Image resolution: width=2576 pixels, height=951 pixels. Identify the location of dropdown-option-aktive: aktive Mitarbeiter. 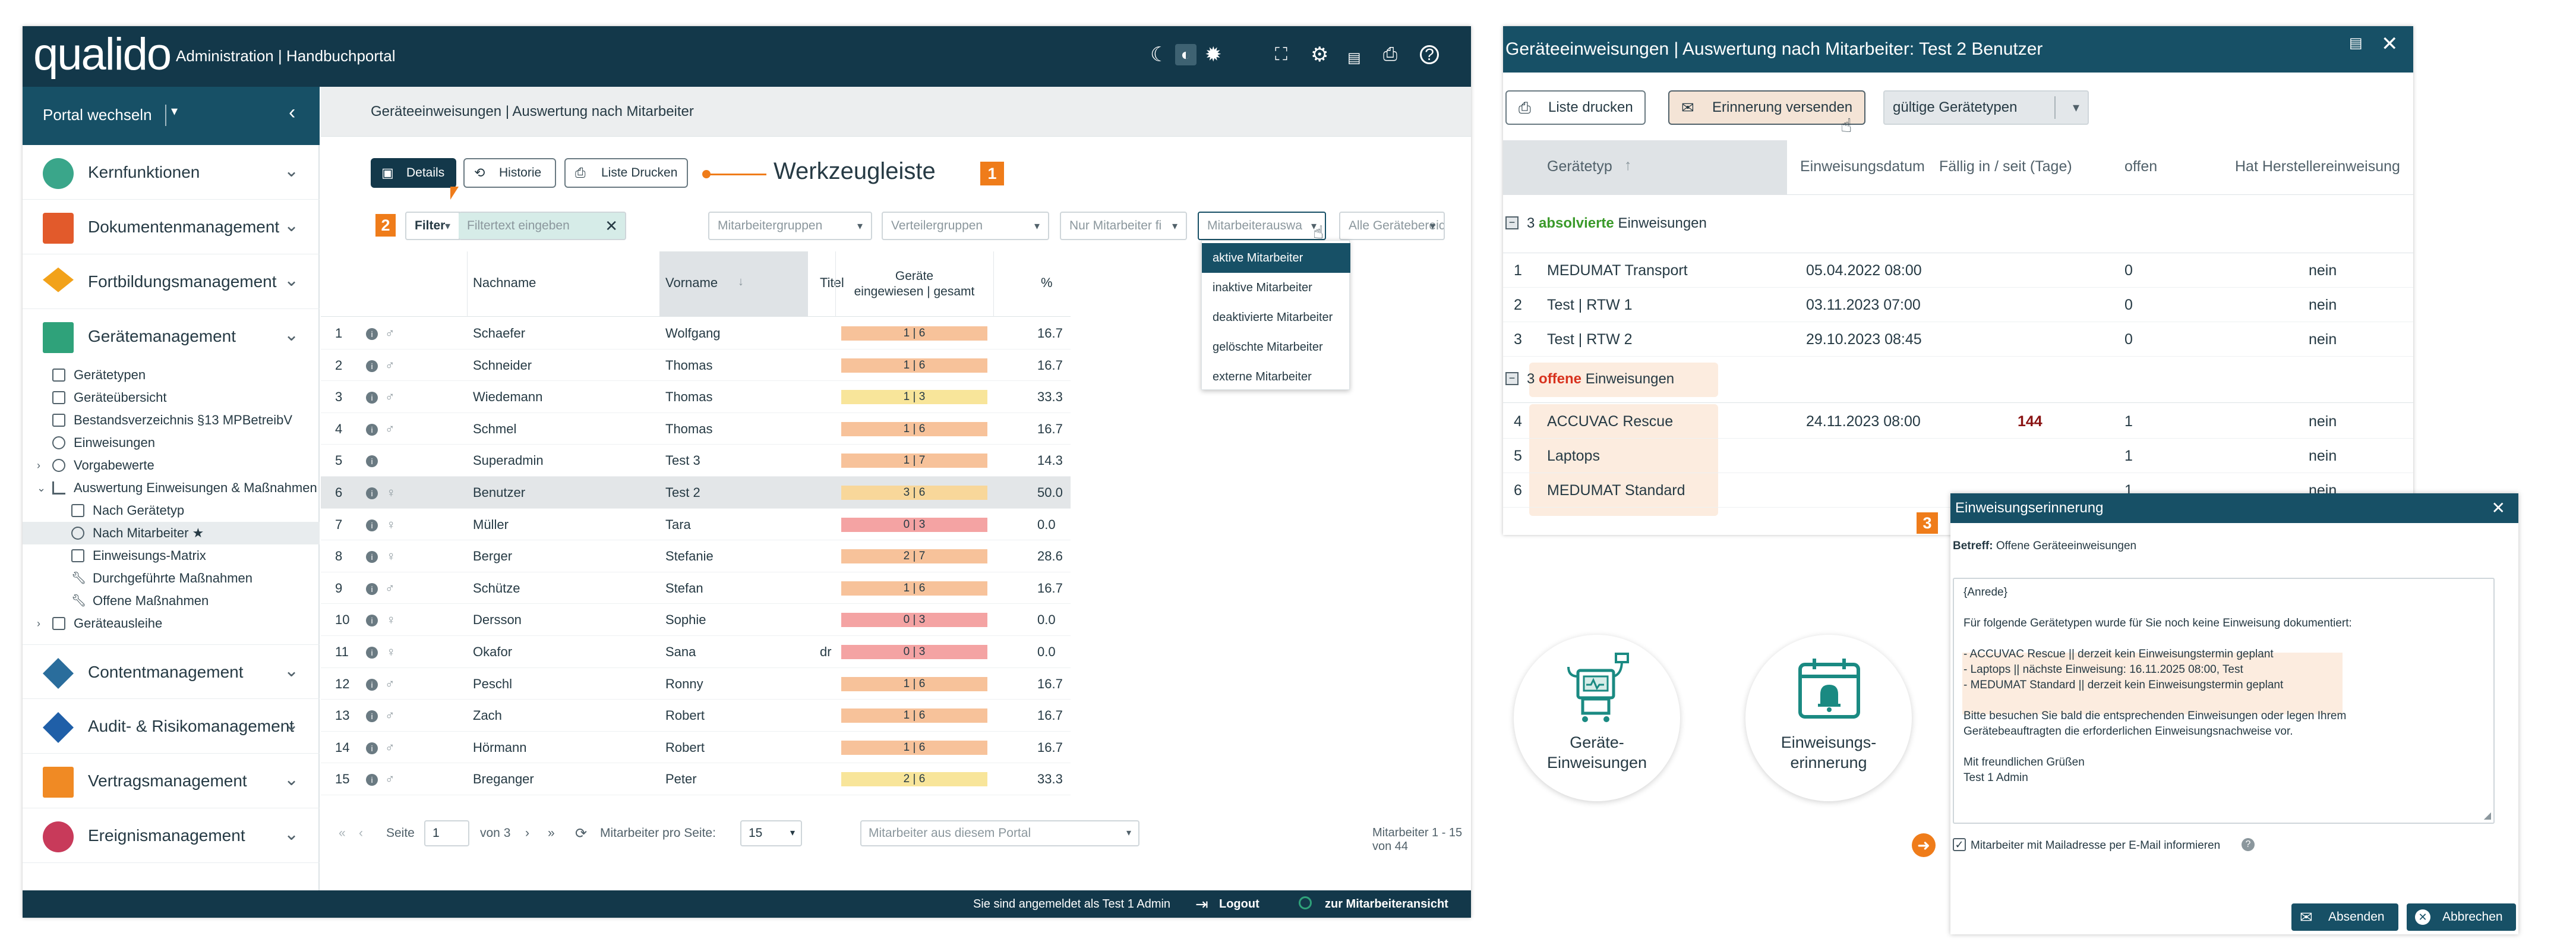
(1276, 258).